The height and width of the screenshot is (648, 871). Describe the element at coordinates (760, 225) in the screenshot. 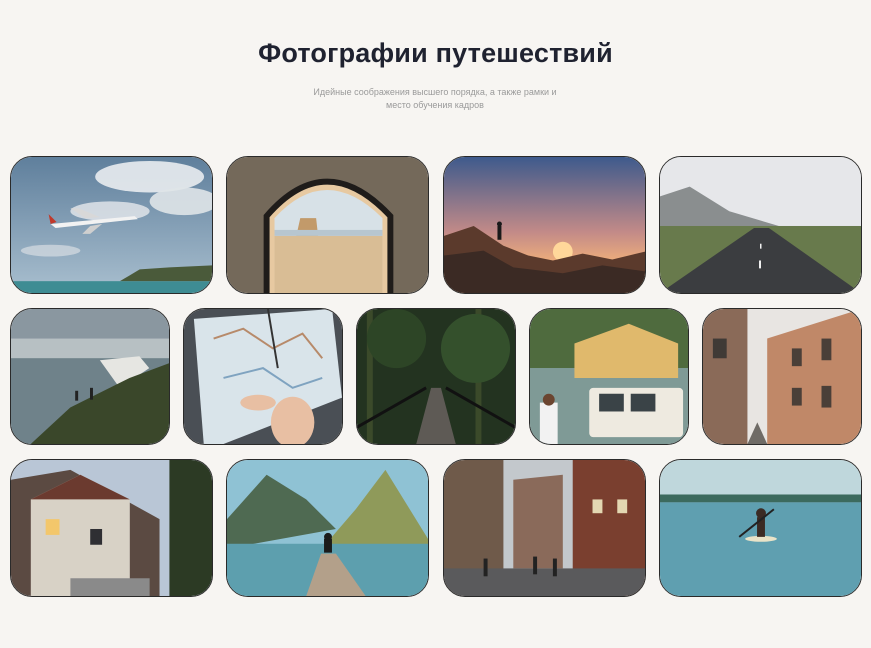

I see `photo-empty-road` at that location.